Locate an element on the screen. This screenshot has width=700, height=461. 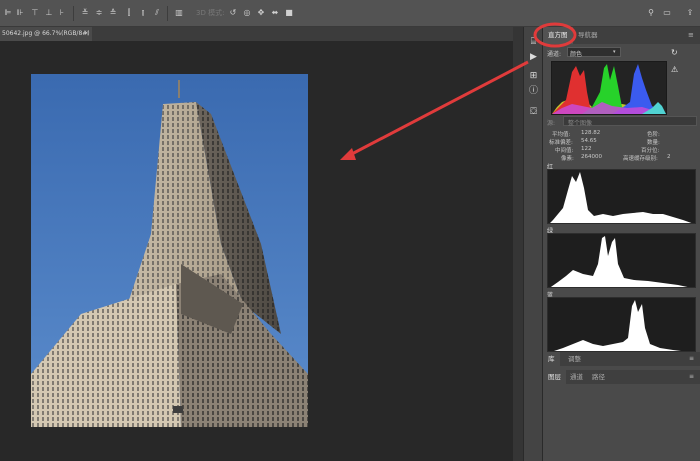
stat-level-label: 色阶: is located at coordinates (653, 135).